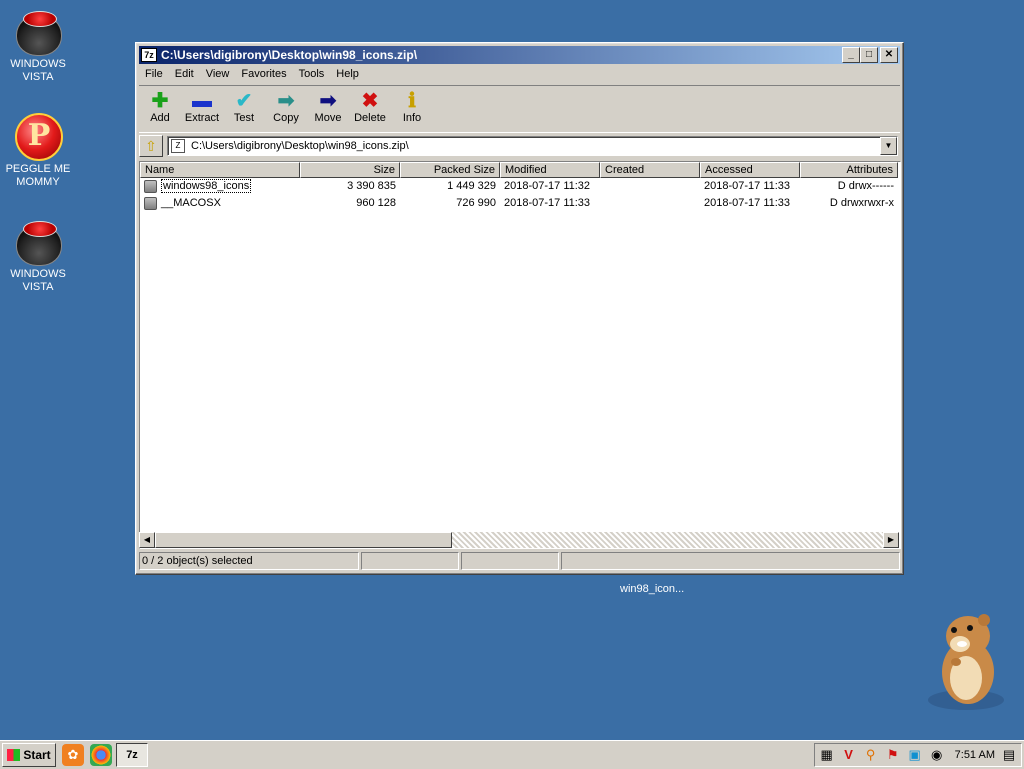 Image resolution: width=1024 pixels, height=769 pixels. What do you see at coordinates (889, 55) in the screenshot?
I see `close-button: ✕` at bounding box center [889, 55].